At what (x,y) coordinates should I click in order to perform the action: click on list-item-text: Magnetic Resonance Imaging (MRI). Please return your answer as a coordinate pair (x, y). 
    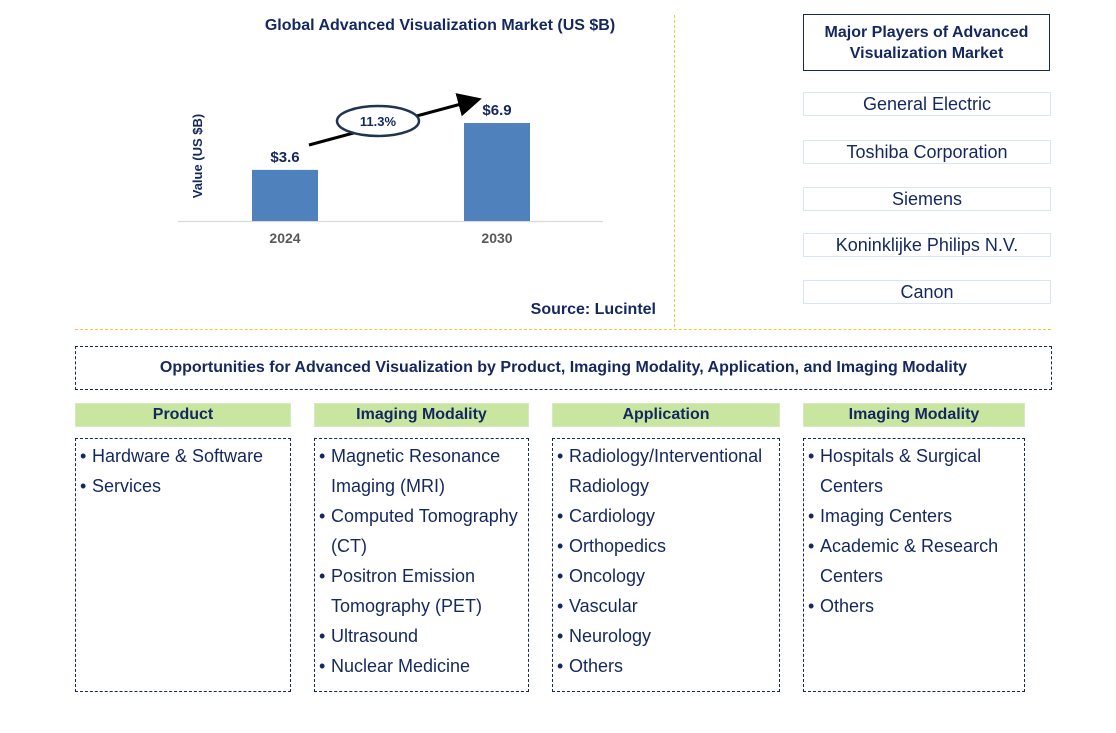
    Looking at the image, I should click on (416, 471).